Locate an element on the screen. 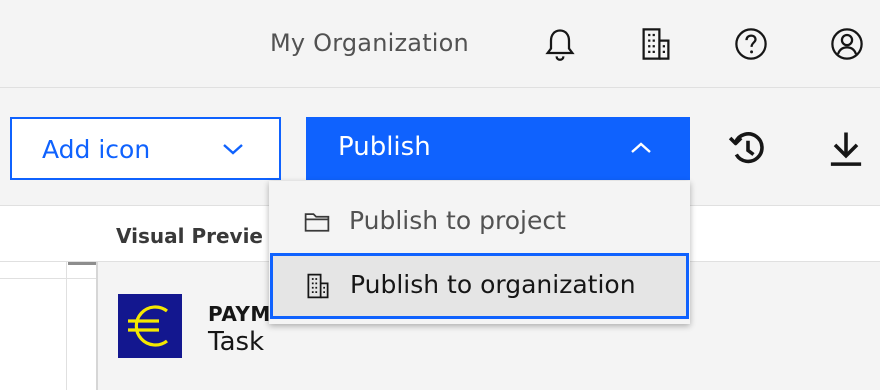 This screenshot has width=880, height=390. chevron-up-icon is located at coordinates (641, 148).